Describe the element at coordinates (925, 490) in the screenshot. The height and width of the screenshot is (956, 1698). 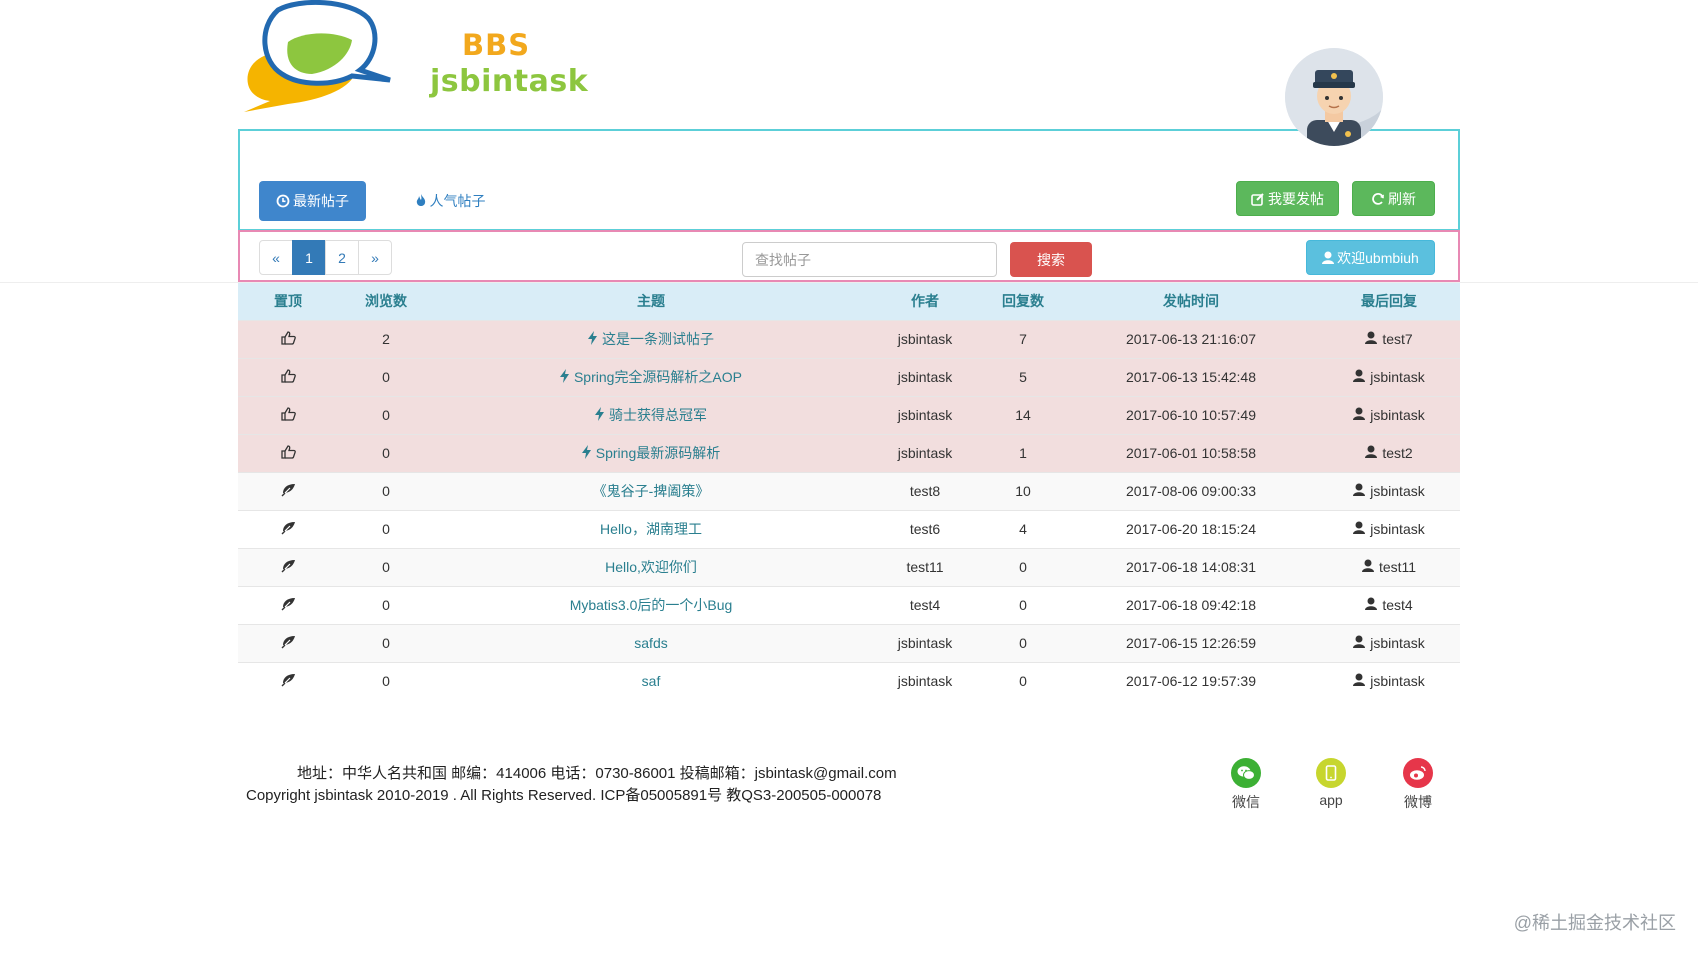
I see `author-cell: test8` at that location.